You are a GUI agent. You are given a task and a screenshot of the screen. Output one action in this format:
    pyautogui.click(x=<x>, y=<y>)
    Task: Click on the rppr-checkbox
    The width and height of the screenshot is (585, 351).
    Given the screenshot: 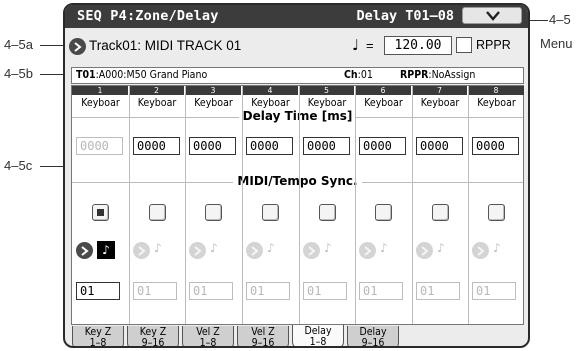 What is the action you would take?
    pyautogui.click(x=464, y=45)
    